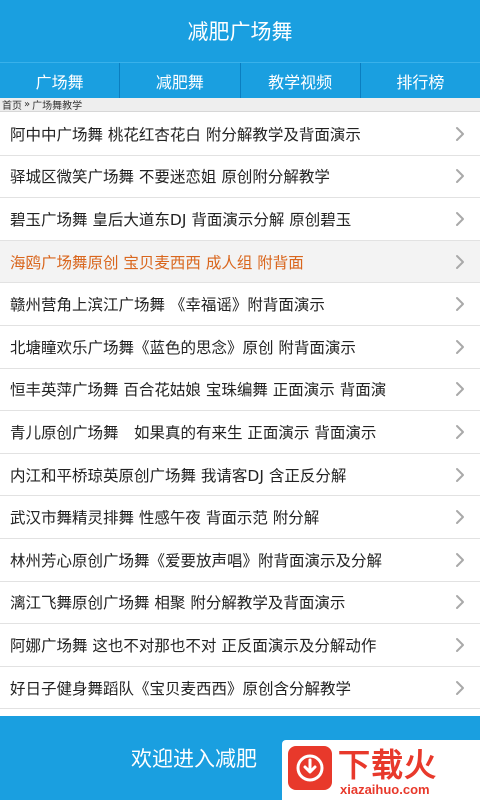  I want to click on app-header: 减肥广场舞, so click(240, 31).